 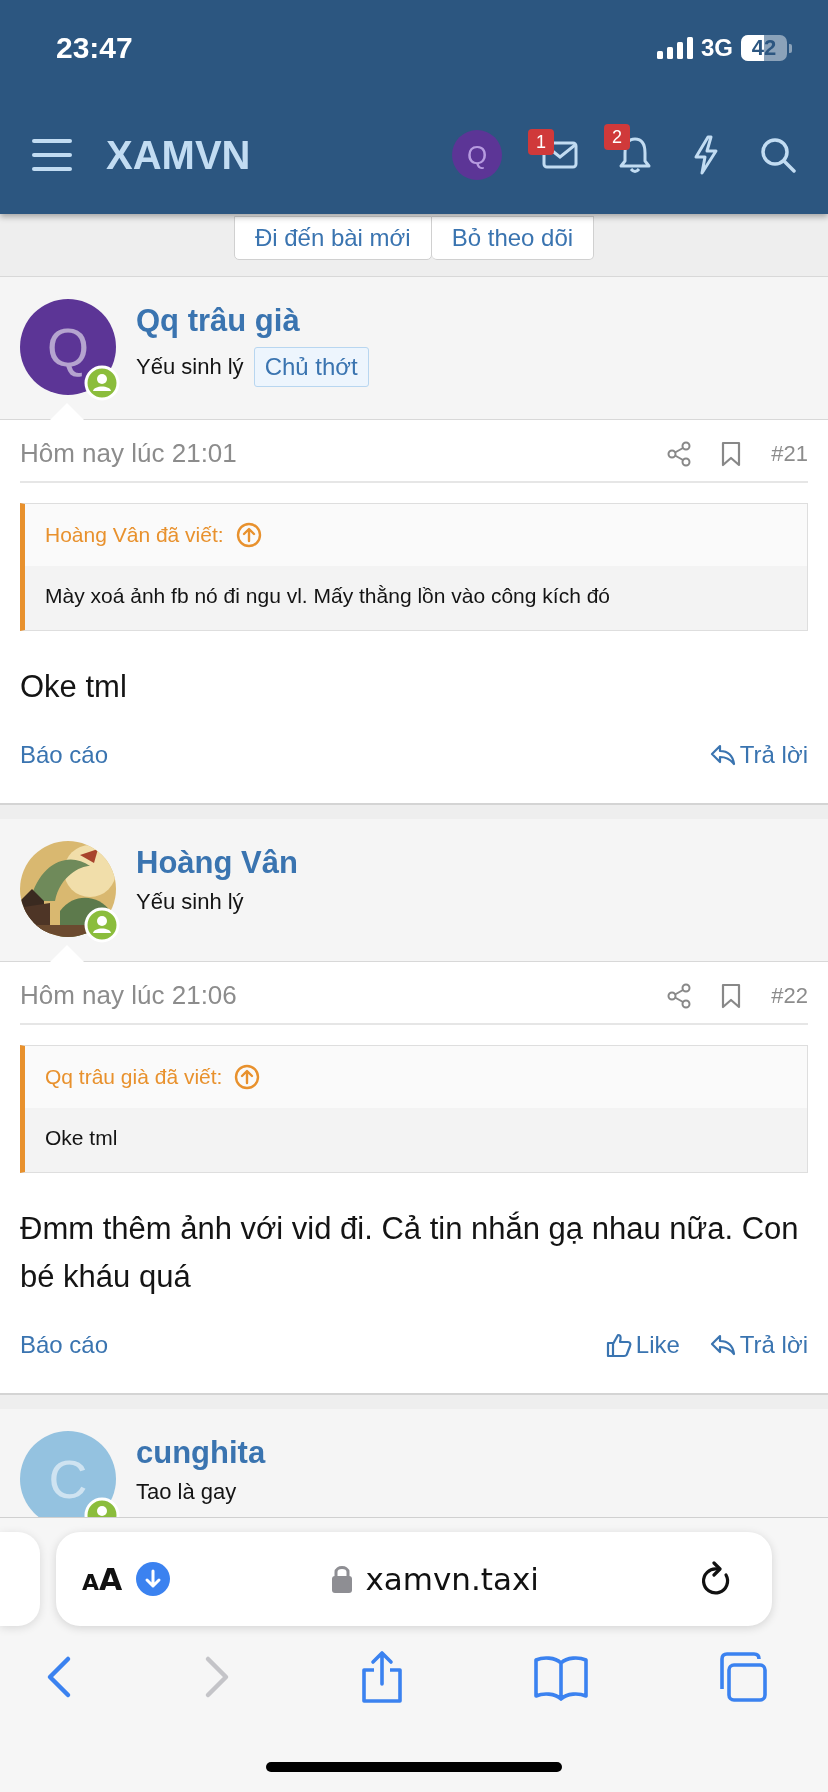 I want to click on post-message: Oke tml, so click(x=74, y=687).